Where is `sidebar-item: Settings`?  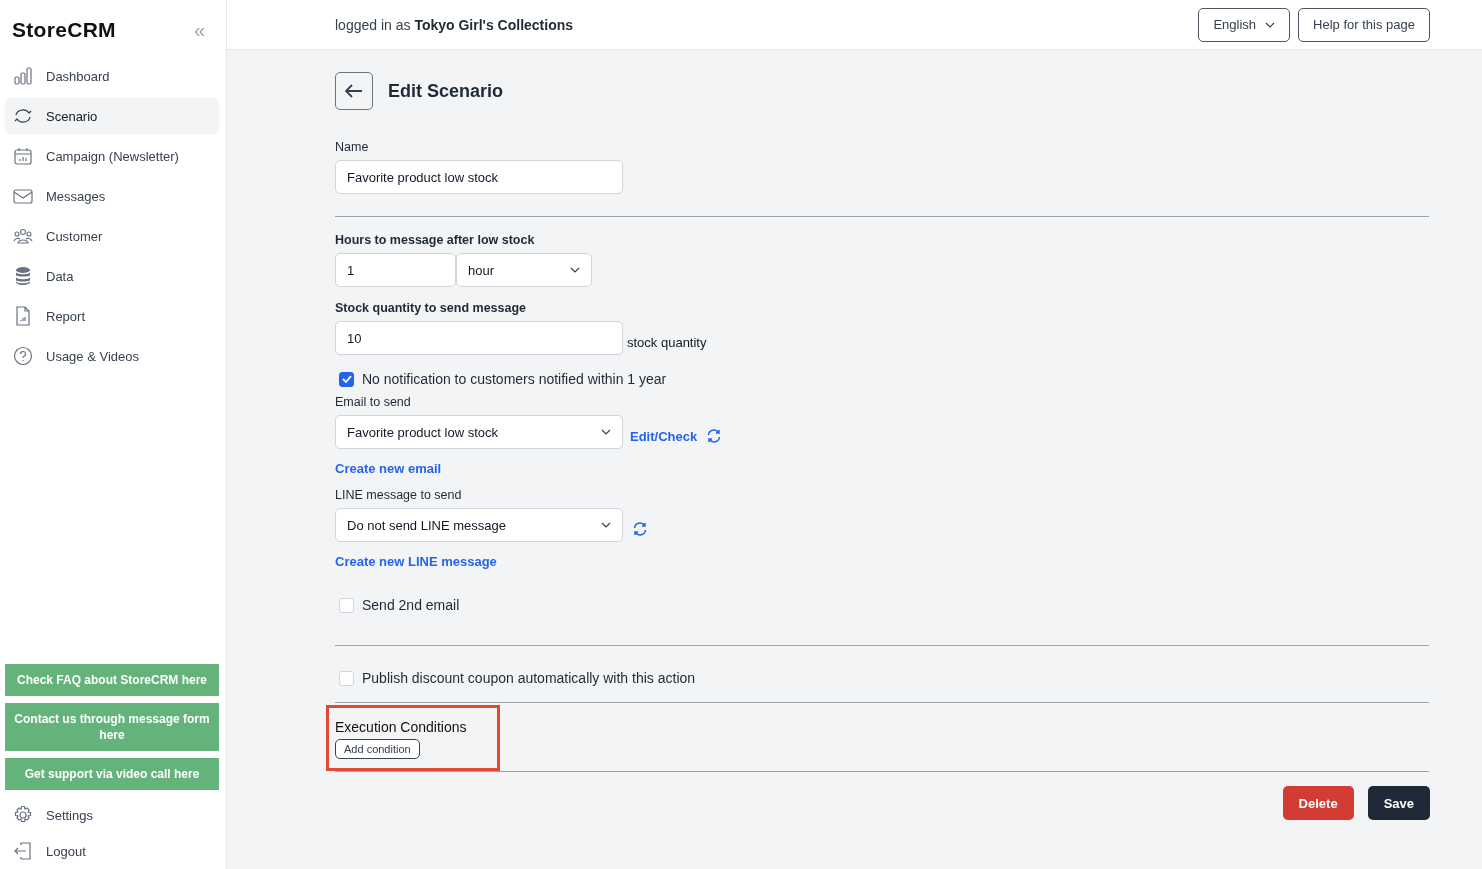
sidebar-item: Settings is located at coordinates (112, 815).